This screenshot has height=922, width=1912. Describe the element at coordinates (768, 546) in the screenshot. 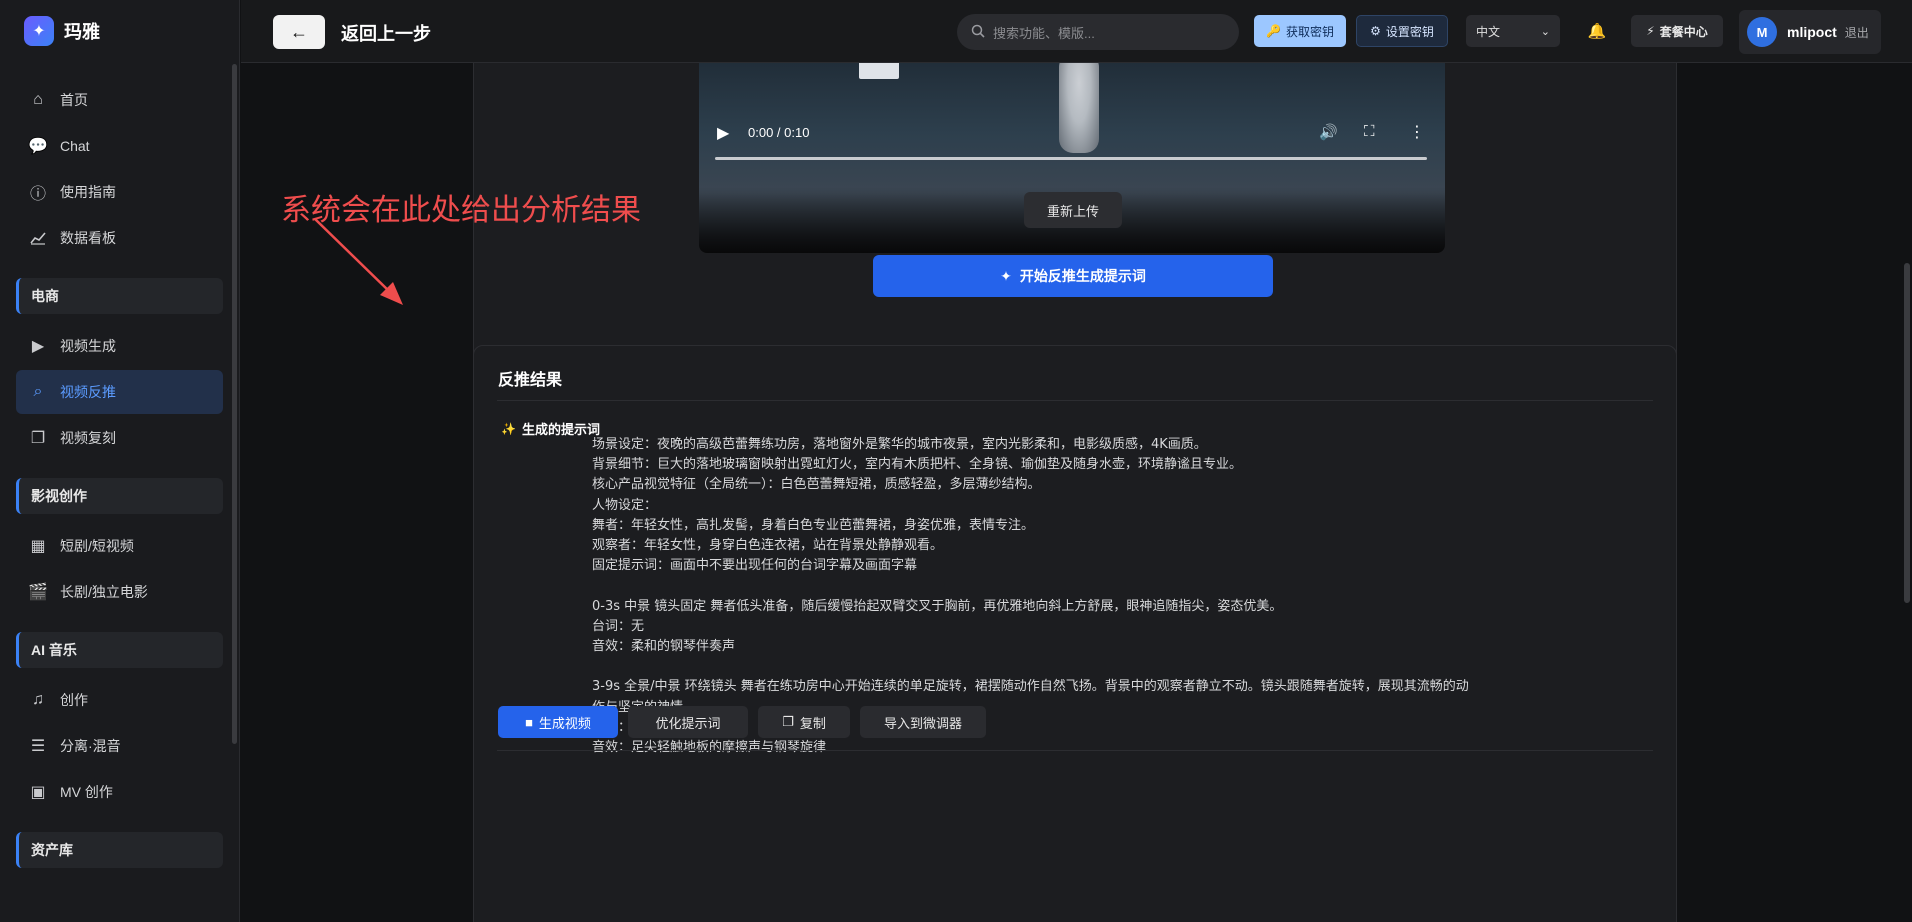

I see `prompt-line: 观察者：年轻女性，身穿白色连衣裙，站在背景处静静观看。` at that location.